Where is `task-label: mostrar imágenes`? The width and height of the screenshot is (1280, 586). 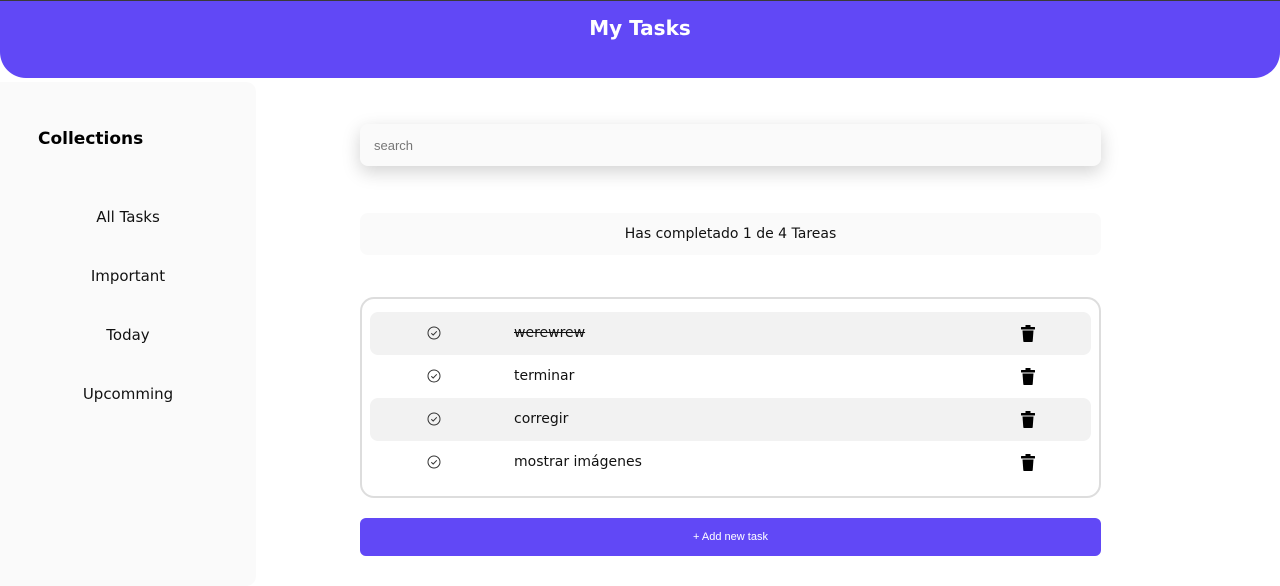 task-label: mostrar imágenes is located at coordinates (578, 462).